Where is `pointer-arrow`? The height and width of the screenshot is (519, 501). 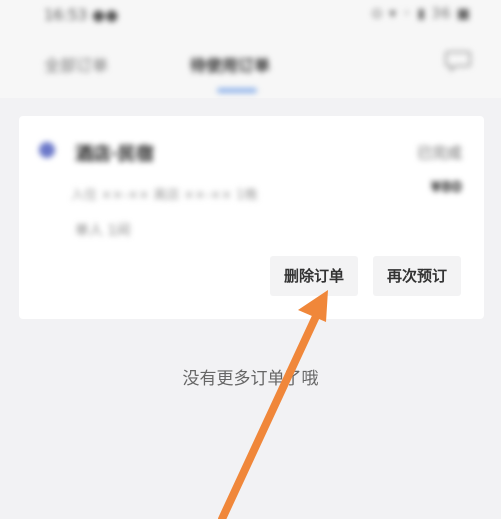 pointer-arrow is located at coordinates (273, 404).